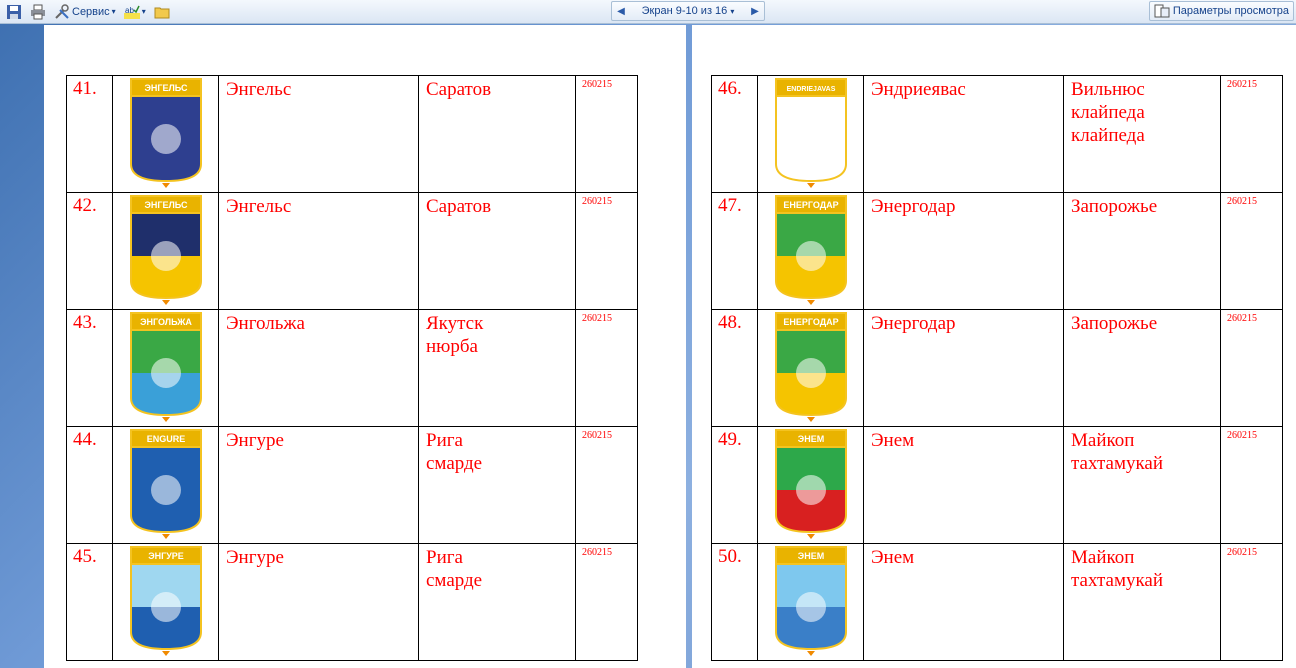  I want to click on next-screen-button: ▶, so click(755, 11).